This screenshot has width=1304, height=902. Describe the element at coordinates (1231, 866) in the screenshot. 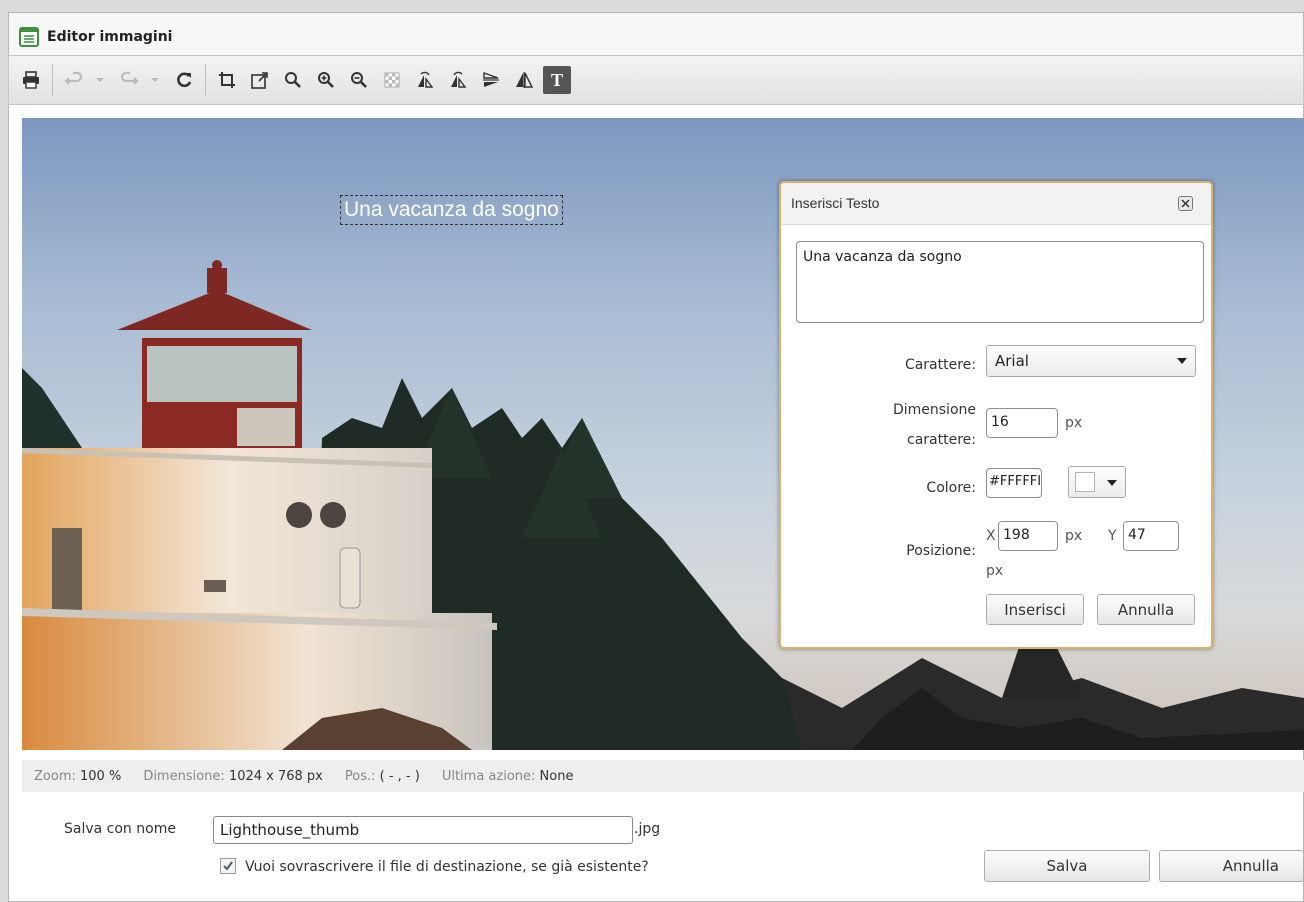

I see `cancel-button: Annulla` at that location.